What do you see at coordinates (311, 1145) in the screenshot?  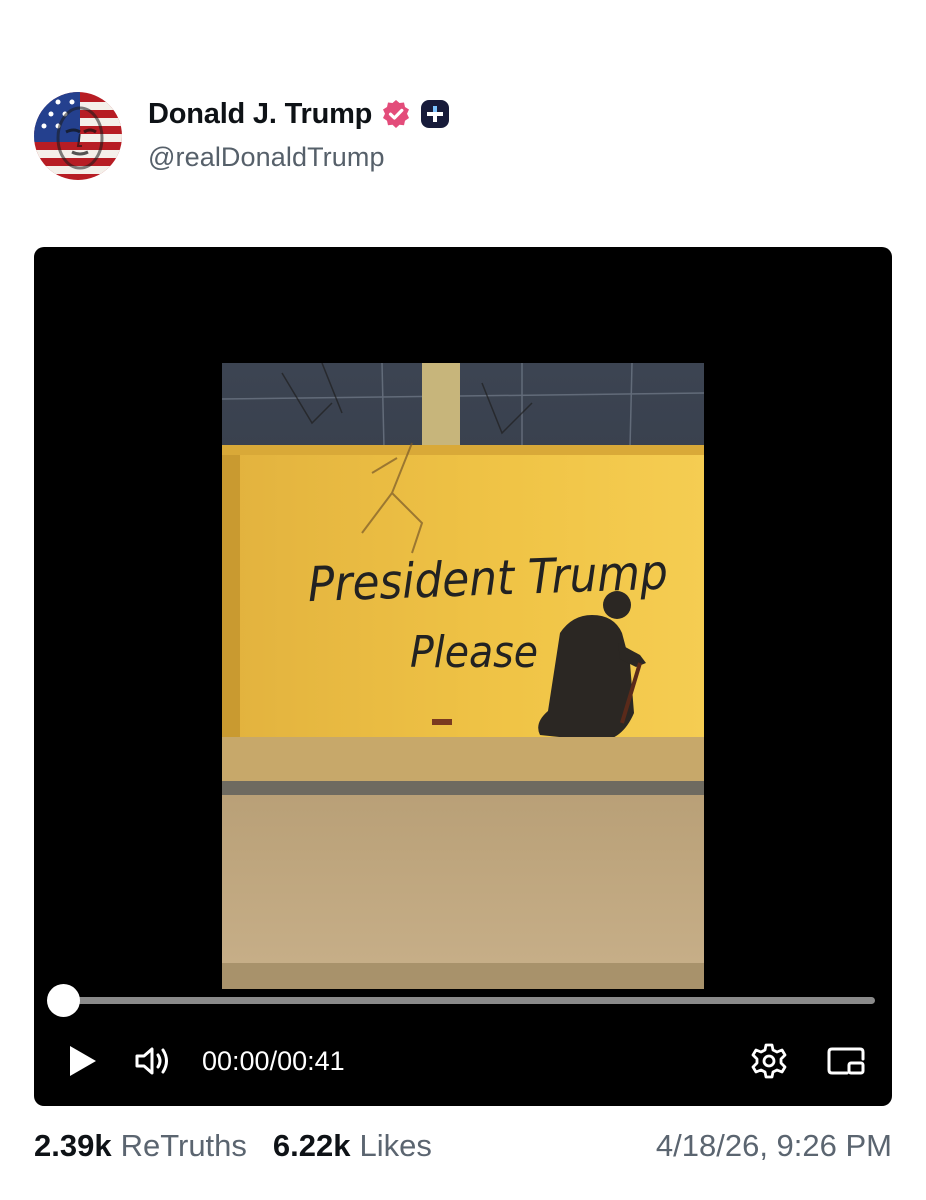 I see `likes-count: 6.22k` at bounding box center [311, 1145].